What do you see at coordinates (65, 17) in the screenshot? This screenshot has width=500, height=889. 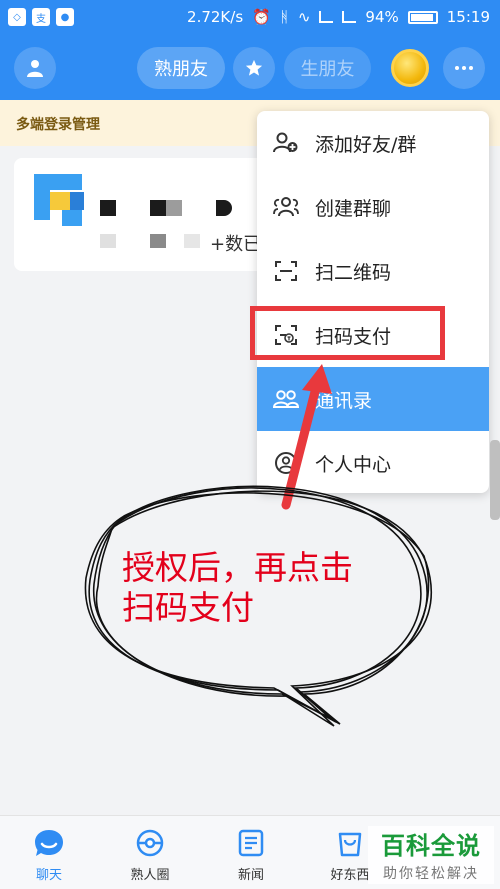 I see `qq-icon: ●` at bounding box center [65, 17].